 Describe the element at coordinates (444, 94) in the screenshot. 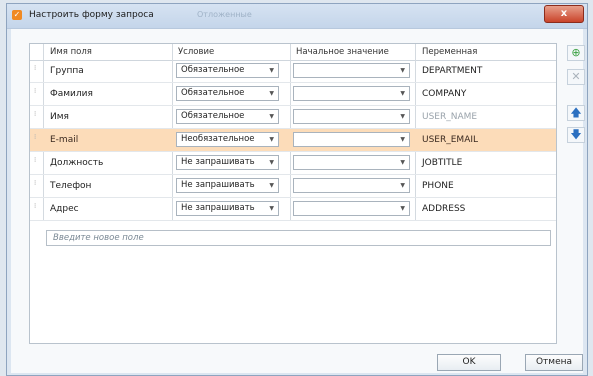

I see `variable-name: COMPANY` at that location.